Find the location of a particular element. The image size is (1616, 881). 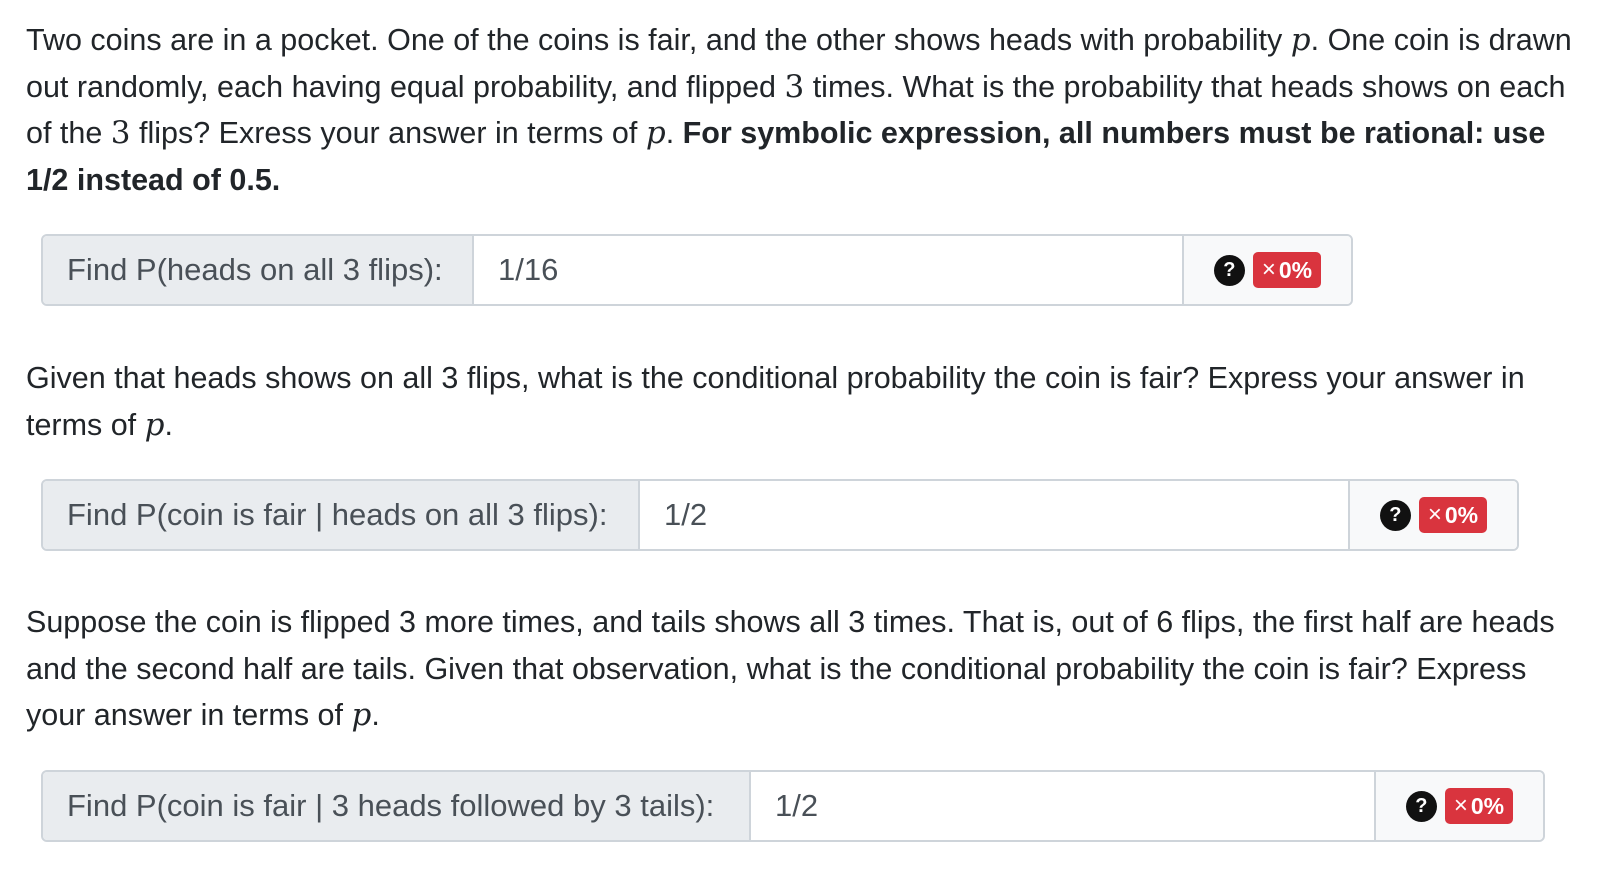

answer-group-1: Find P(heads on all 3 flips): ? ×0% is located at coordinates (697, 270).